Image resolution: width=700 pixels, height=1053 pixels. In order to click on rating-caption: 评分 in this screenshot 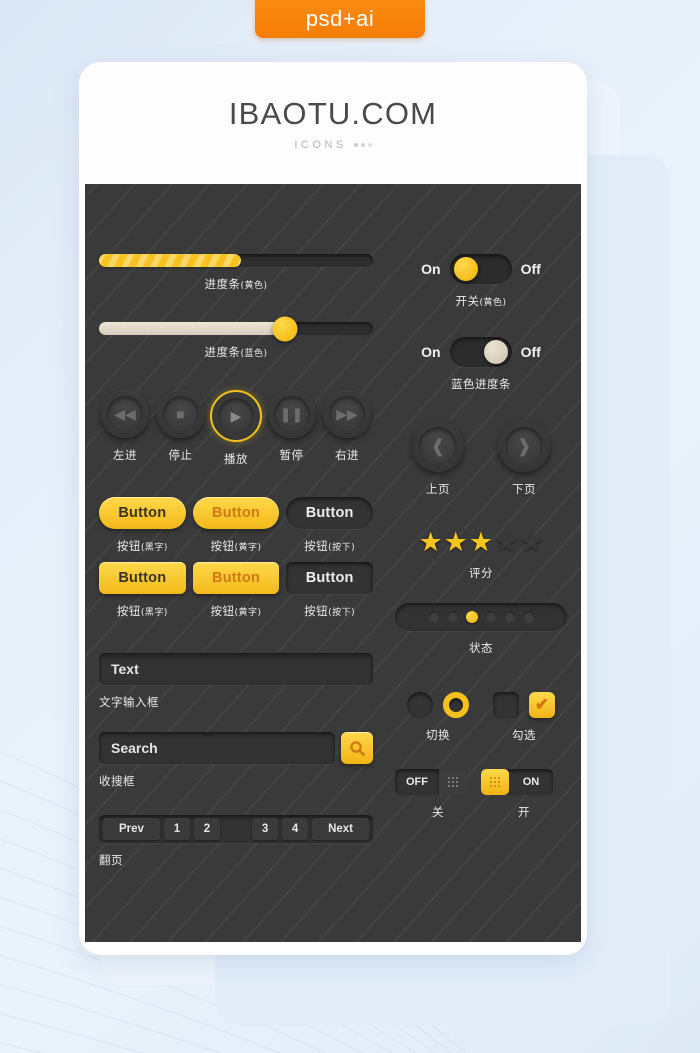, I will do `click(481, 573)`.